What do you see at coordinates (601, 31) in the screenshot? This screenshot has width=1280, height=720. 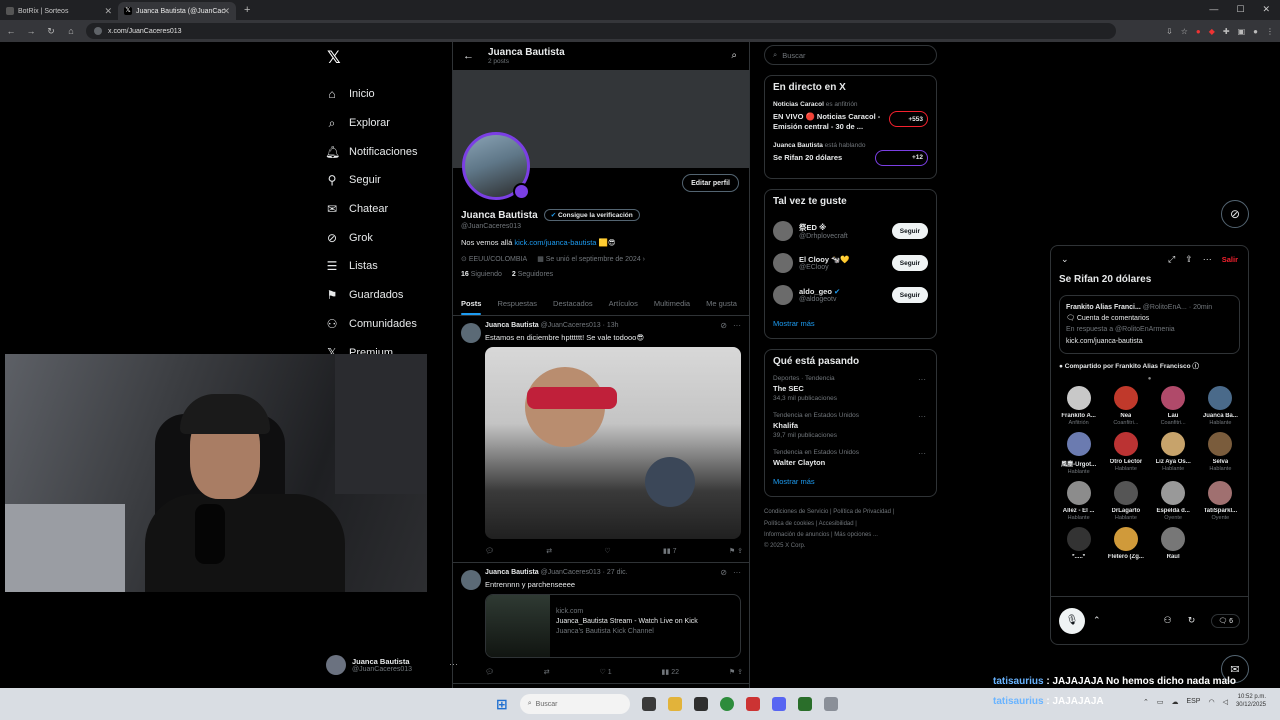 I see `address-bar: x.com/JuanCaceres013` at bounding box center [601, 31].